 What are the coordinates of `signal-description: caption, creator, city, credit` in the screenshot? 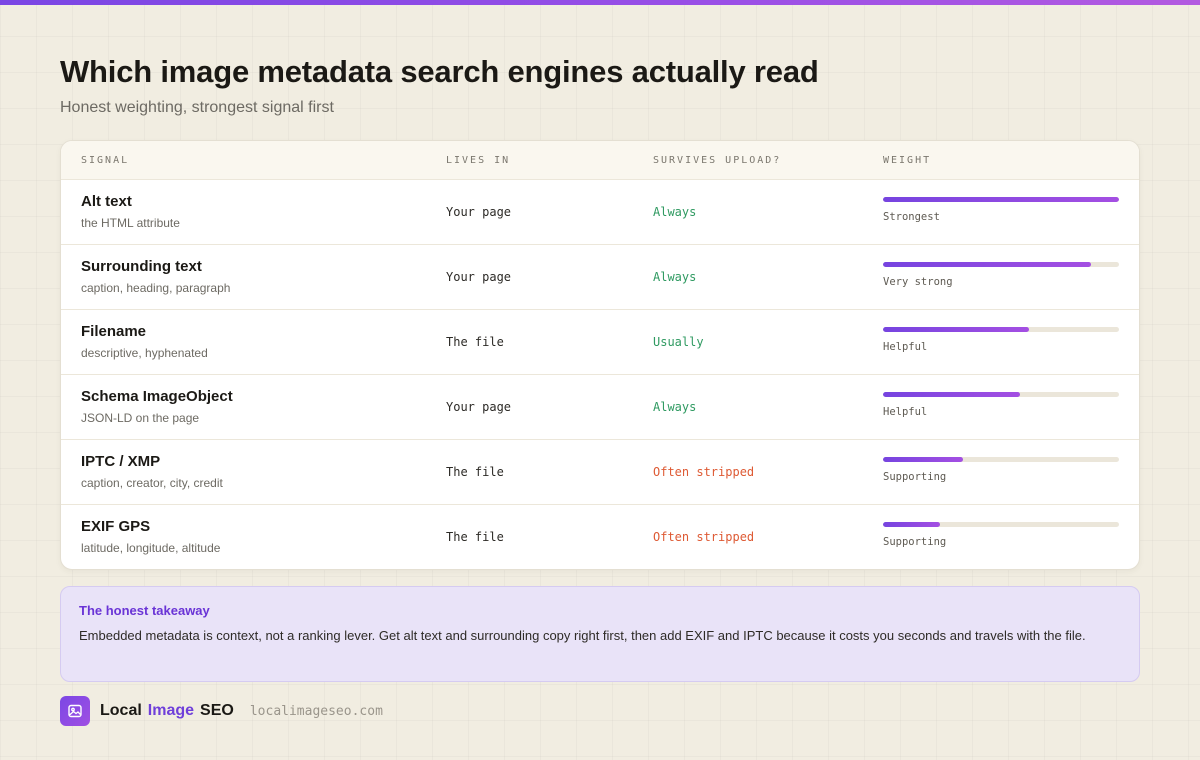 It's located at (152, 483).